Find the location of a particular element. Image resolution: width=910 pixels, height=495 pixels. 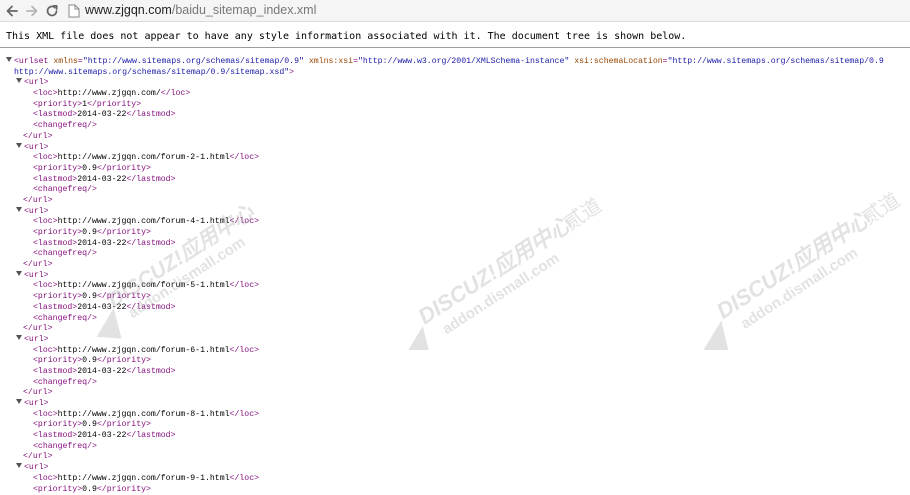

urlset-close-bracket: > is located at coordinates (291, 72).